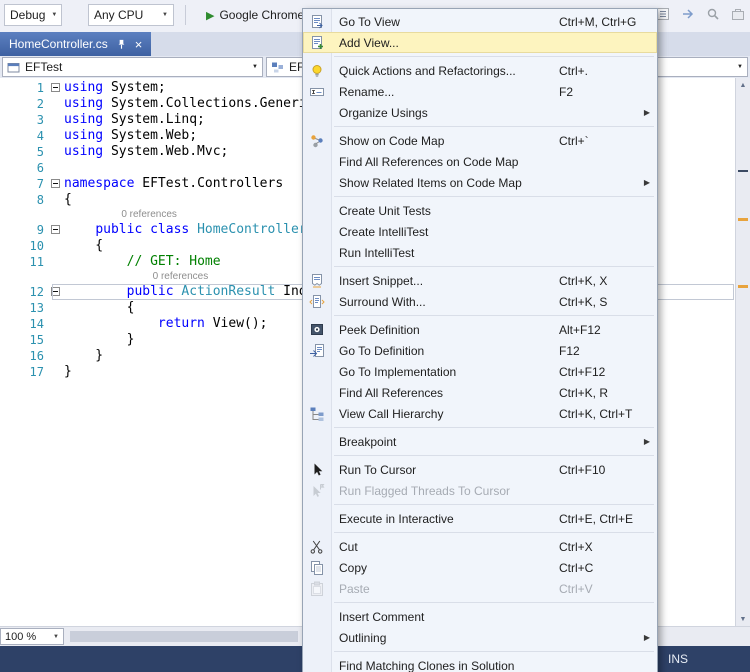  Describe the element at coordinates (40, 230) in the screenshot. I see `line-number: 9` at that location.